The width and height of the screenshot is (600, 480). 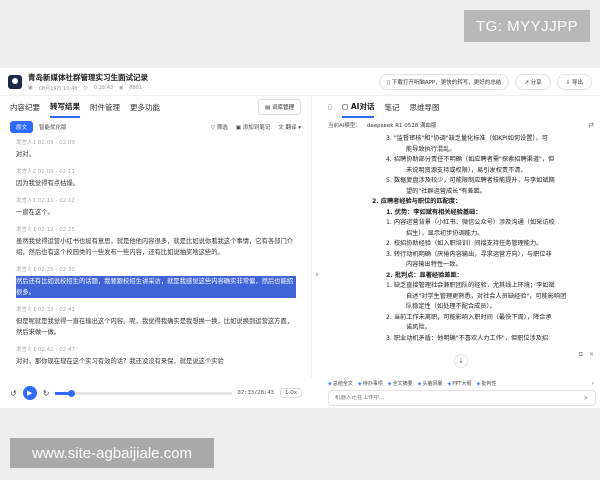 I want to click on answer-line: 望的"社群运营成长"有差距。, so click(x=446, y=191).